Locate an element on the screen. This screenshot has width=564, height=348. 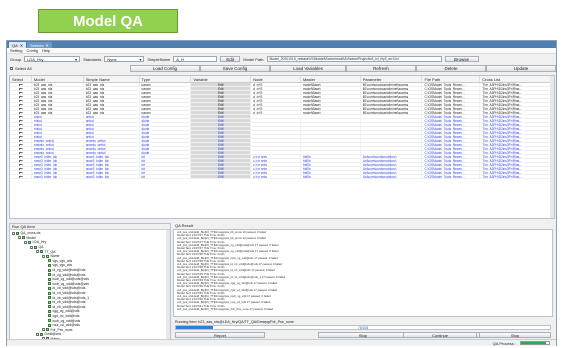
standards-select: Nyne ▾ is located at coordinates (124, 59).